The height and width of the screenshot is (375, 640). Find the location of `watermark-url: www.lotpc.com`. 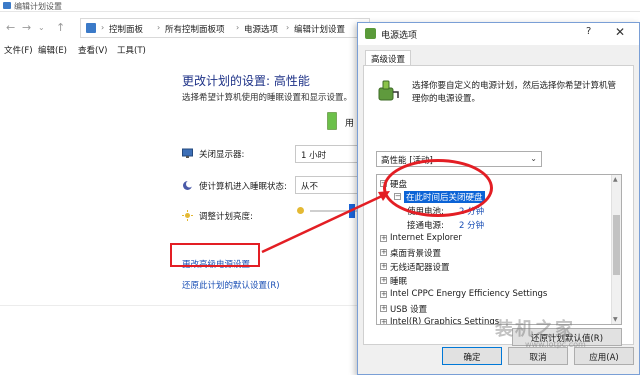

watermark-url: www.lotpc.com is located at coordinates (555, 344).